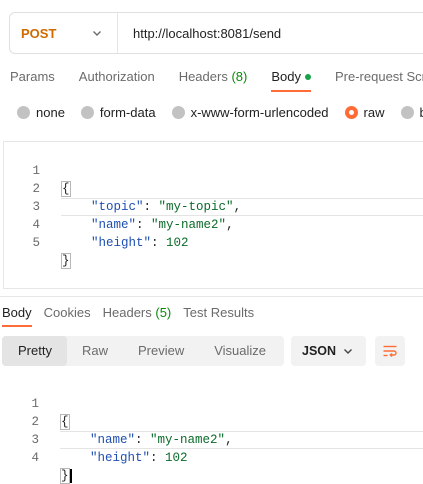  What do you see at coordinates (127, 312) in the screenshot?
I see `response-tab-headers-label: Headers` at bounding box center [127, 312].